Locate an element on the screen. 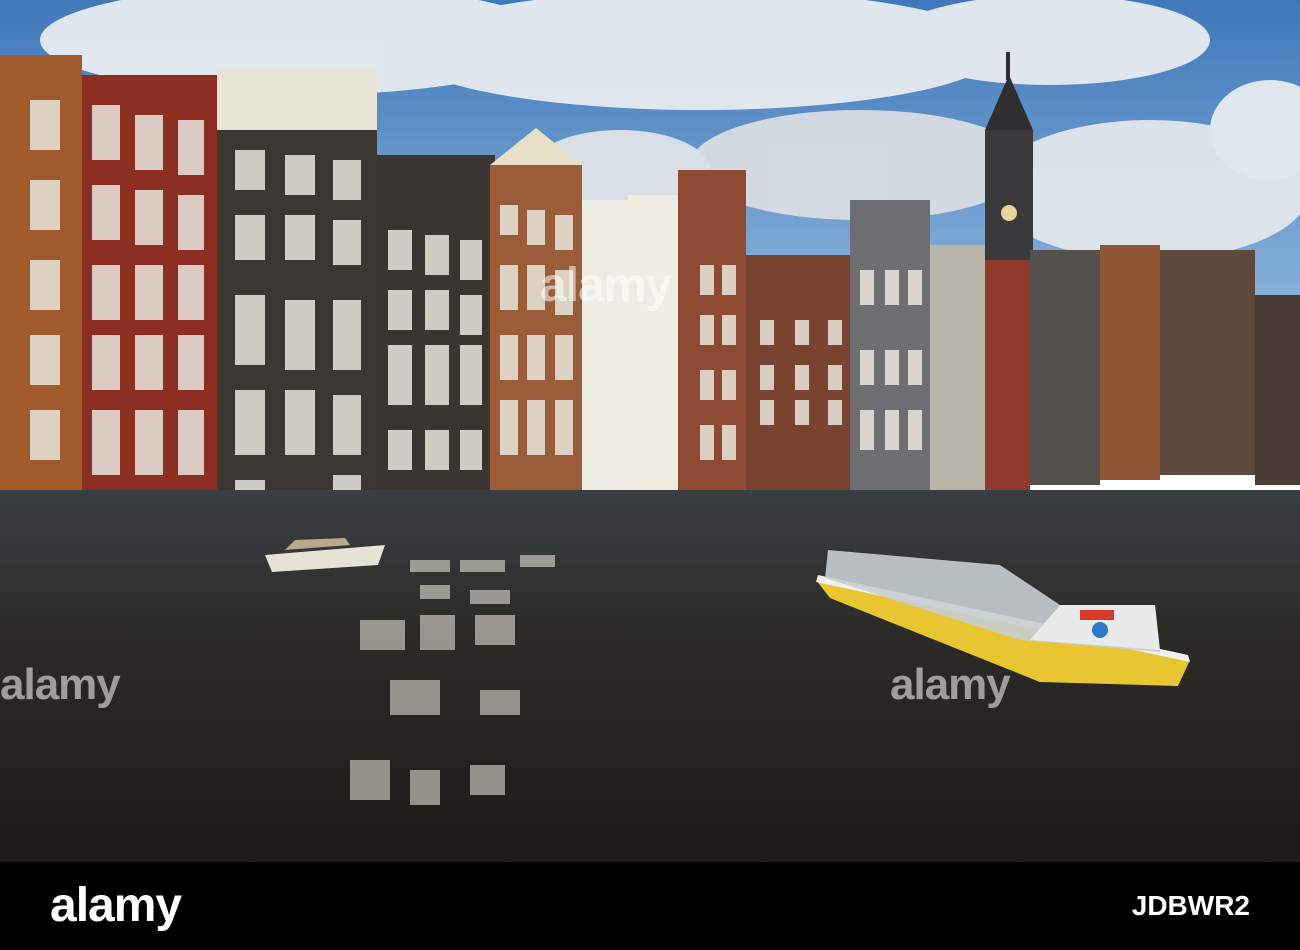  watermark-left: alamy is located at coordinates (60, 684).